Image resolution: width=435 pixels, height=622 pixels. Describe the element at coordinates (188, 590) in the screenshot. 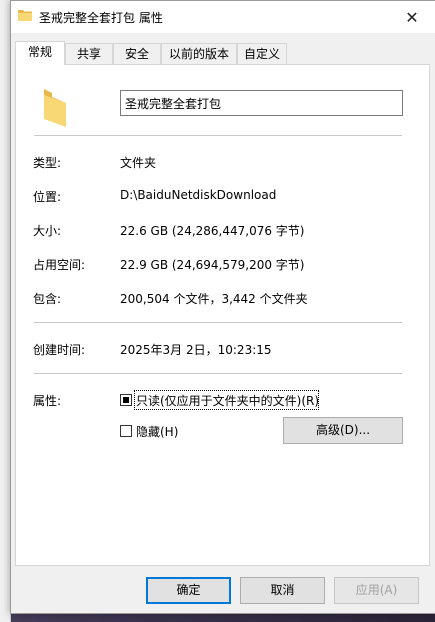

I see `ok-button: 确定` at that location.